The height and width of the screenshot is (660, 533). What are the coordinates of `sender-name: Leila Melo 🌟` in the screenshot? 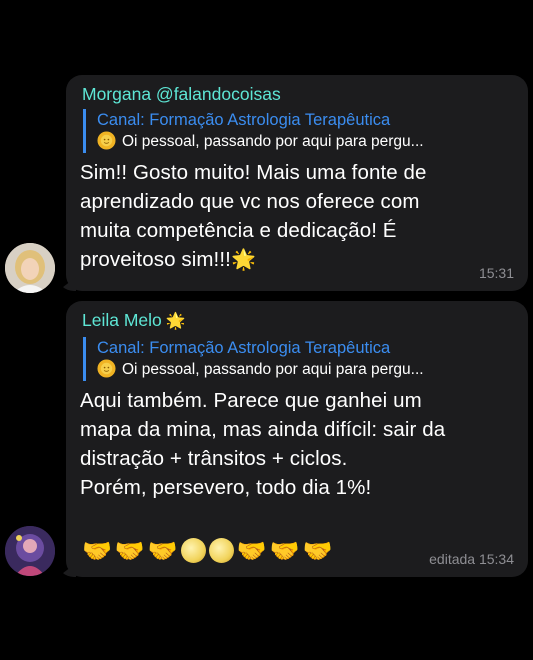 It's located at (298, 321).